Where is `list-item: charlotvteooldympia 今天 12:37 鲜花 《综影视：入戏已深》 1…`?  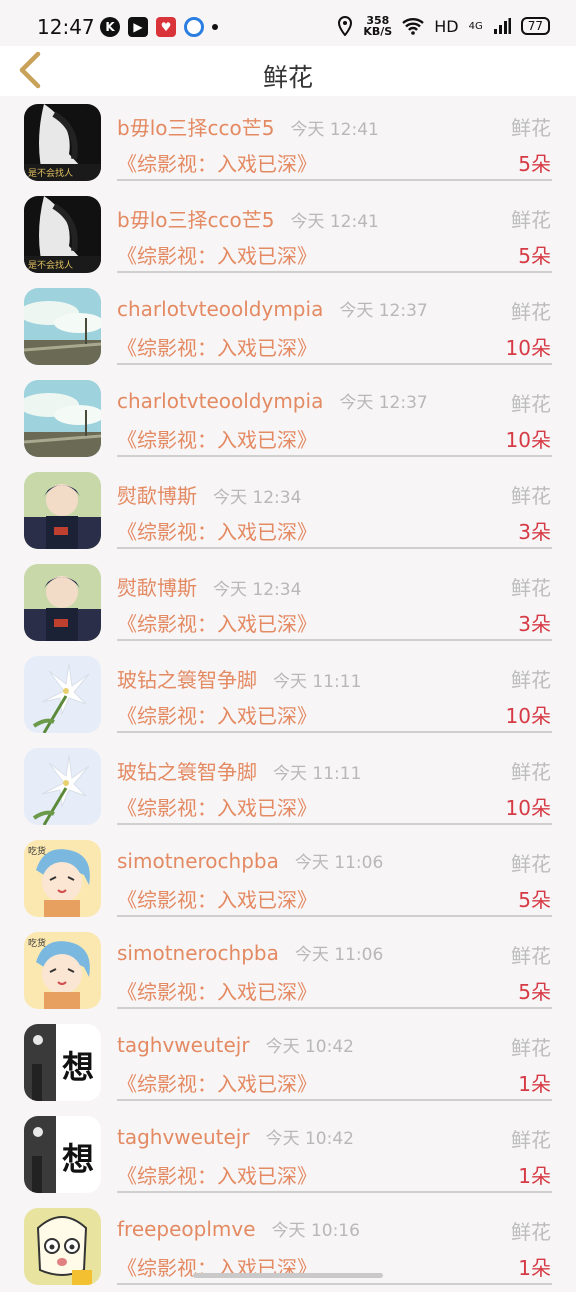 list-item: charlotvteooldympia 今天 12:37 鲜花 《综影视：入戏已深》 1… is located at coordinates (288, 326).